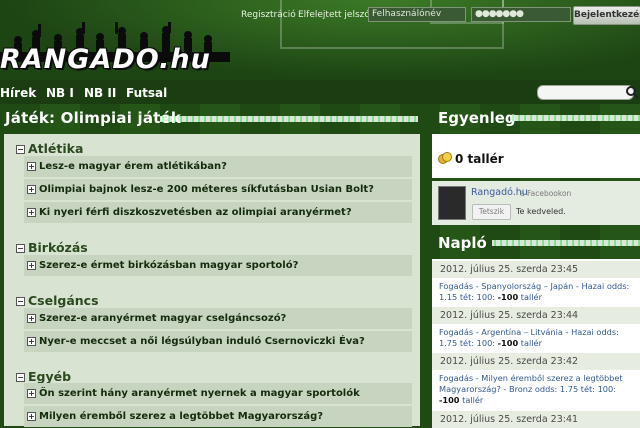 The width and height of the screenshot is (640, 428). I want to click on category-header: − Egyéb, so click(43, 376).